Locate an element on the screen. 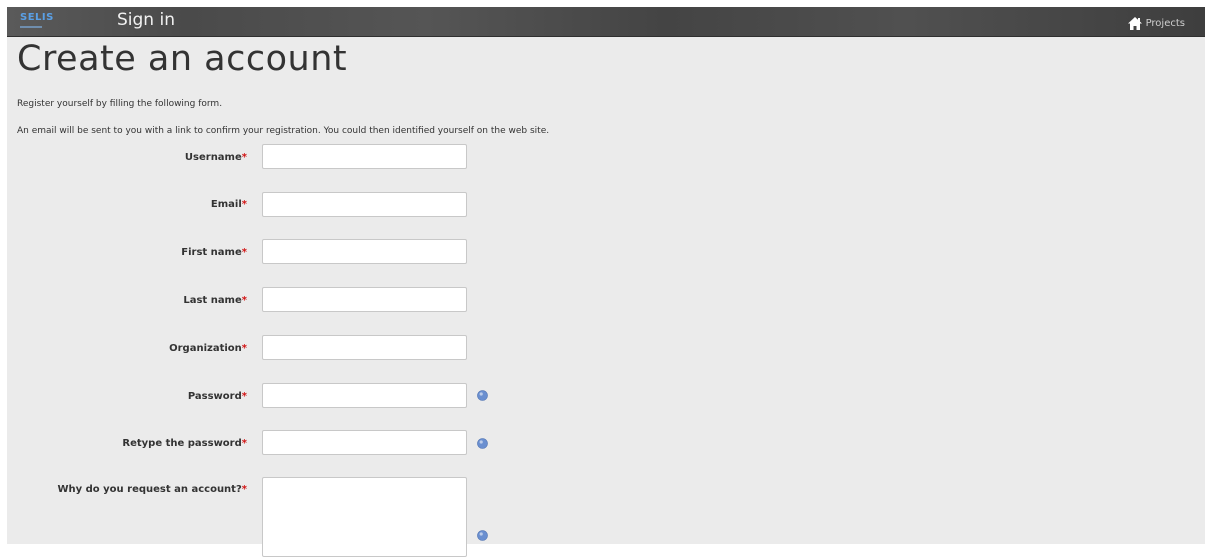 The width and height of the screenshot is (1209, 557). request-reason-help-icon is located at coordinates (482, 535).